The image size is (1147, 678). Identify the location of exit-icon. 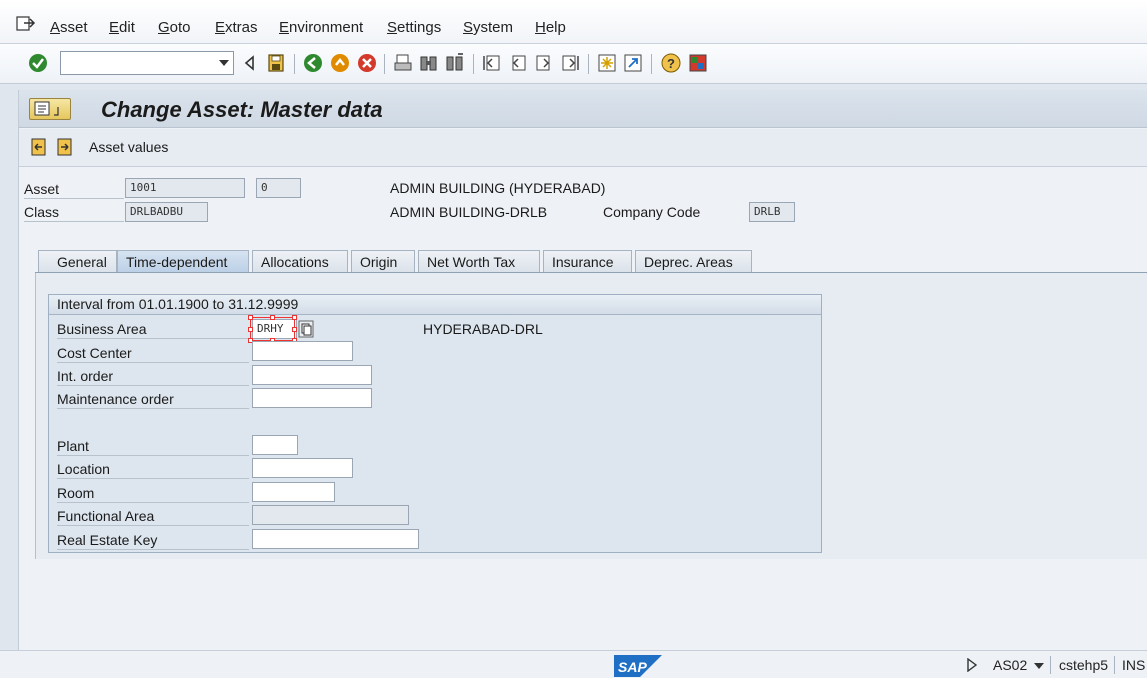
(340, 63).